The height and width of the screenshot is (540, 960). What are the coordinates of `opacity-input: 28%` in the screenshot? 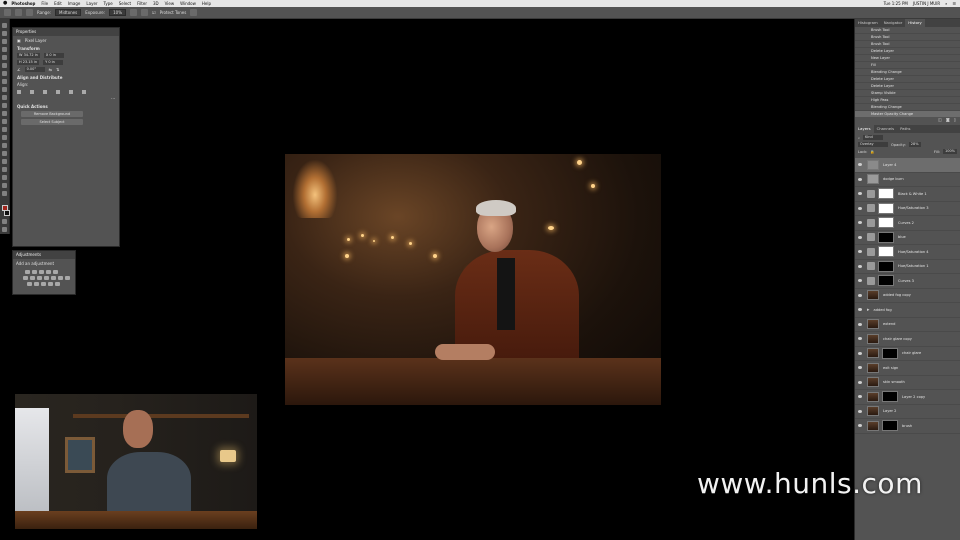 It's located at (914, 144).